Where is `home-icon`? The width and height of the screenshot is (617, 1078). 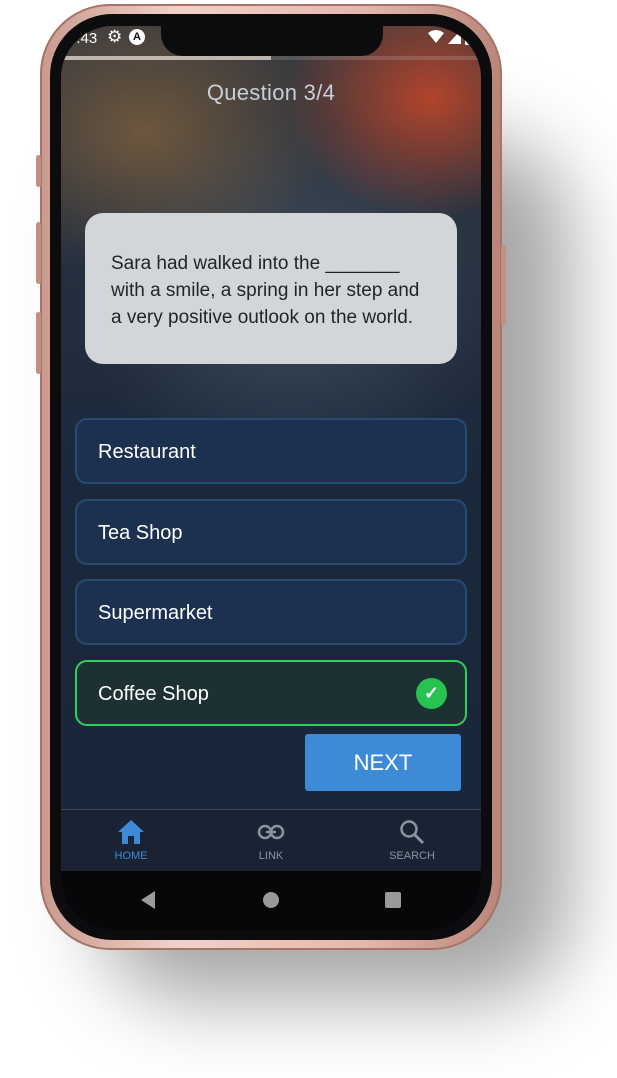
home-icon is located at coordinates (131, 832).